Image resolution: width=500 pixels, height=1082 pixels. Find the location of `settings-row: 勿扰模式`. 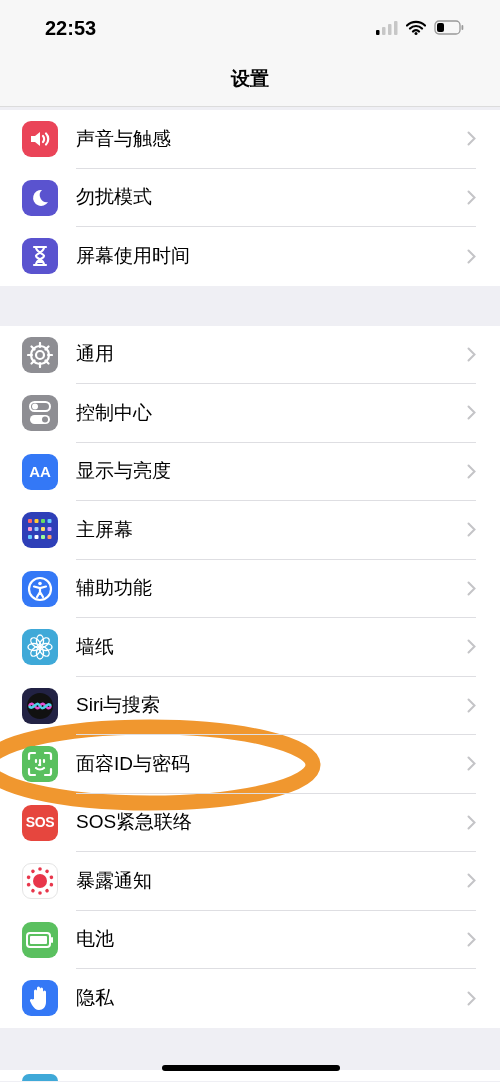

settings-row: 勿扰模式 is located at coordinates (250, 197).